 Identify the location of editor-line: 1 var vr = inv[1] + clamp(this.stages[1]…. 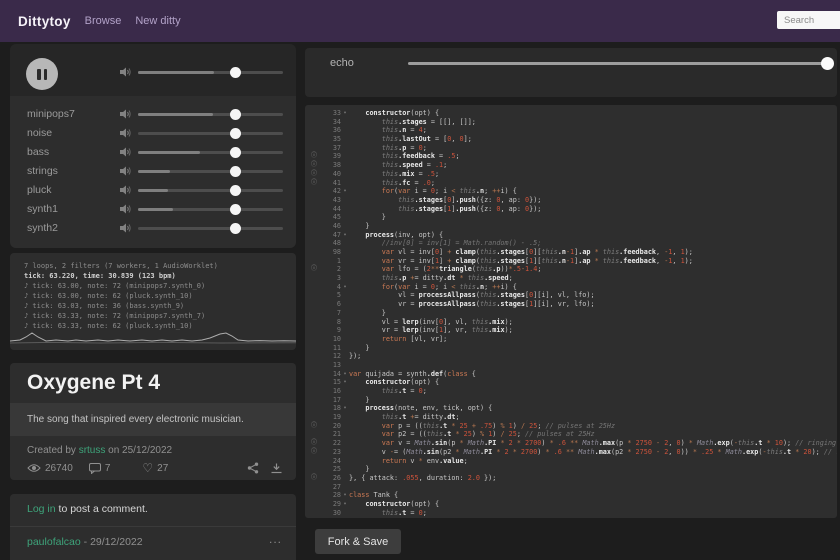
(571, 261).